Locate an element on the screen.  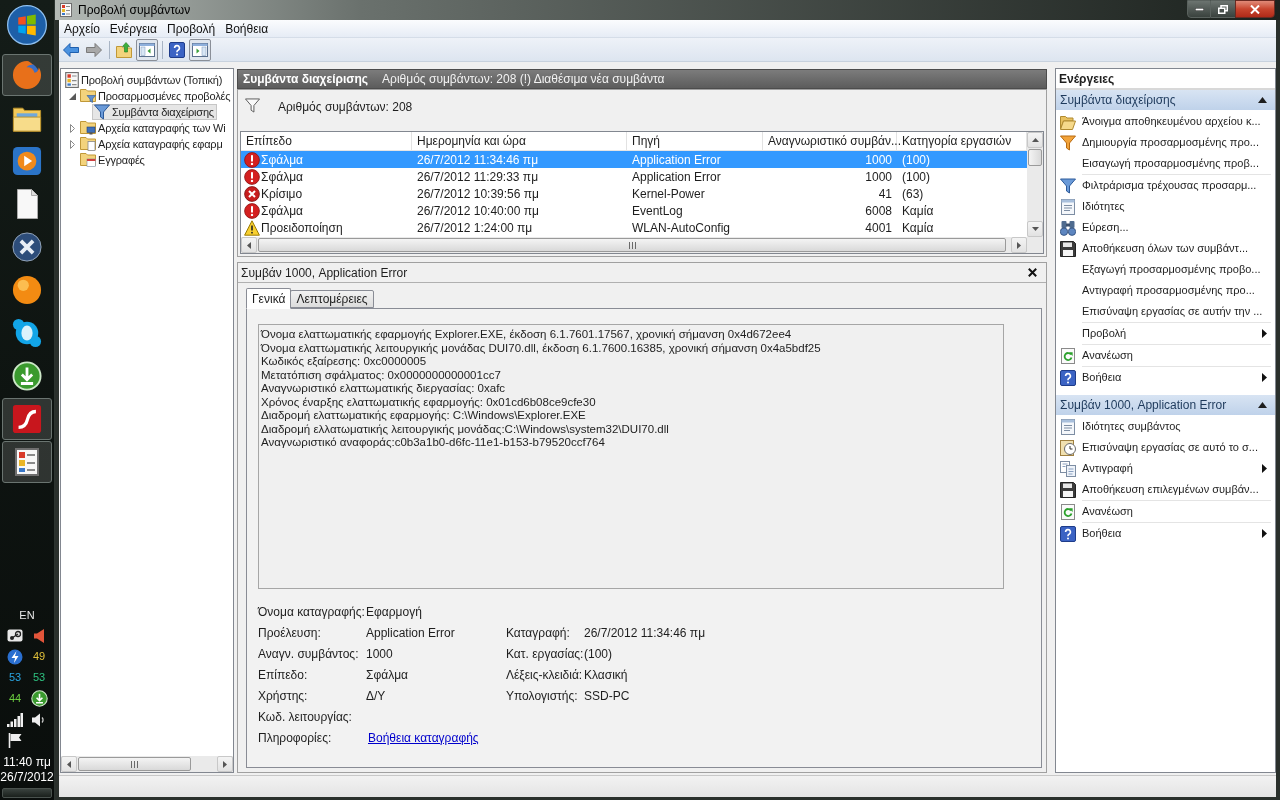
event-log-icon is located at coordinates (66, 10).